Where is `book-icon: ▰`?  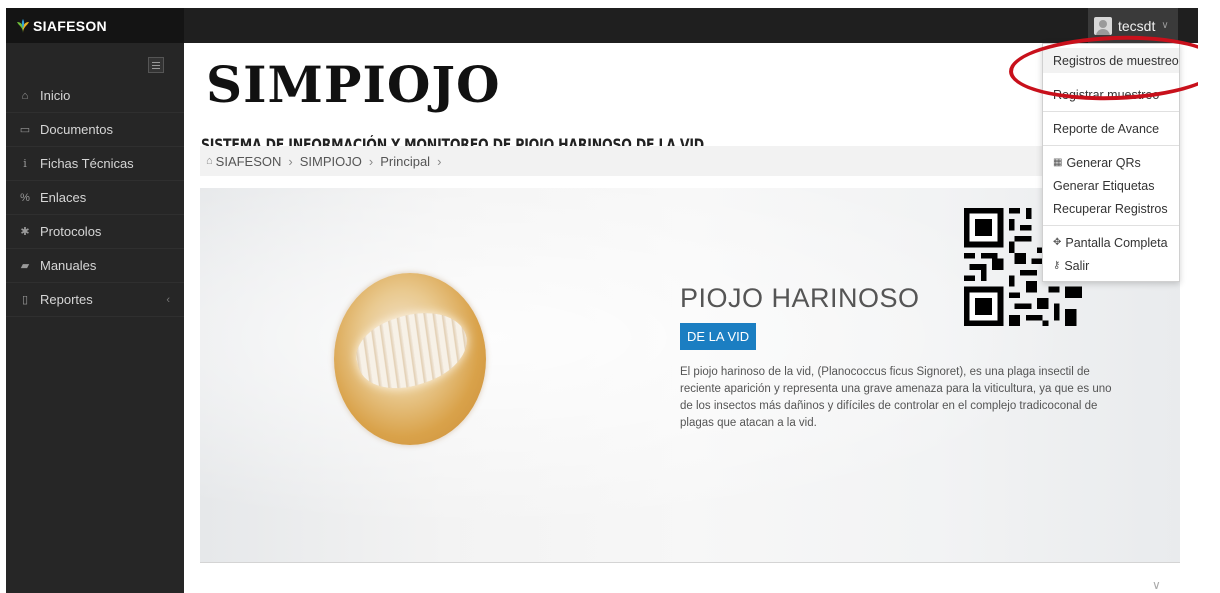
book-icon: ▰ is located at coordinates (25, 266).